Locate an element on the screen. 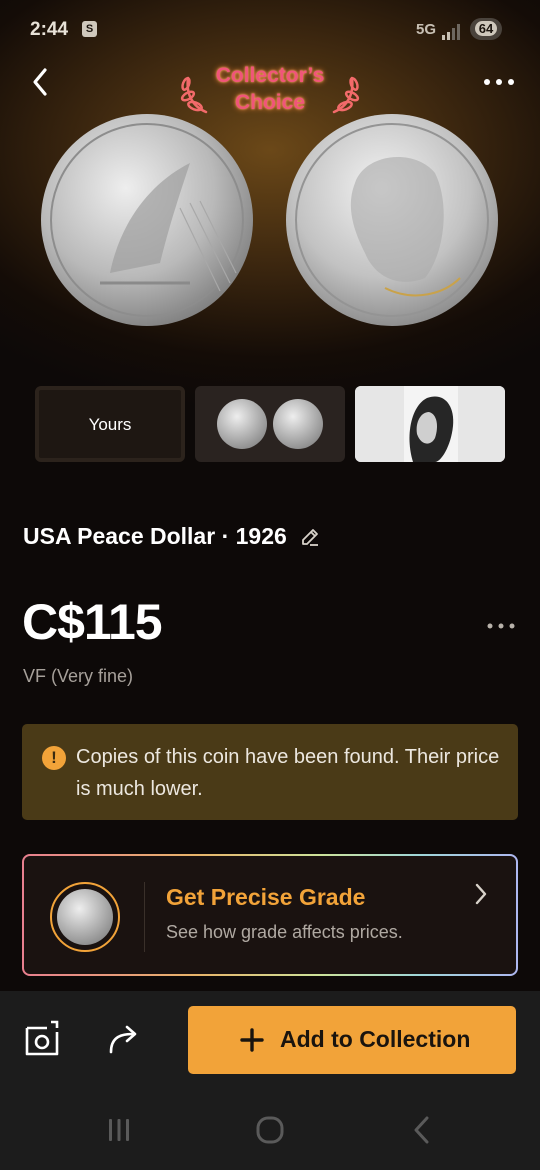 The image size is (540, 1170). bottom-action-bar: Add to Collection is located at coordinates (270, 1038).